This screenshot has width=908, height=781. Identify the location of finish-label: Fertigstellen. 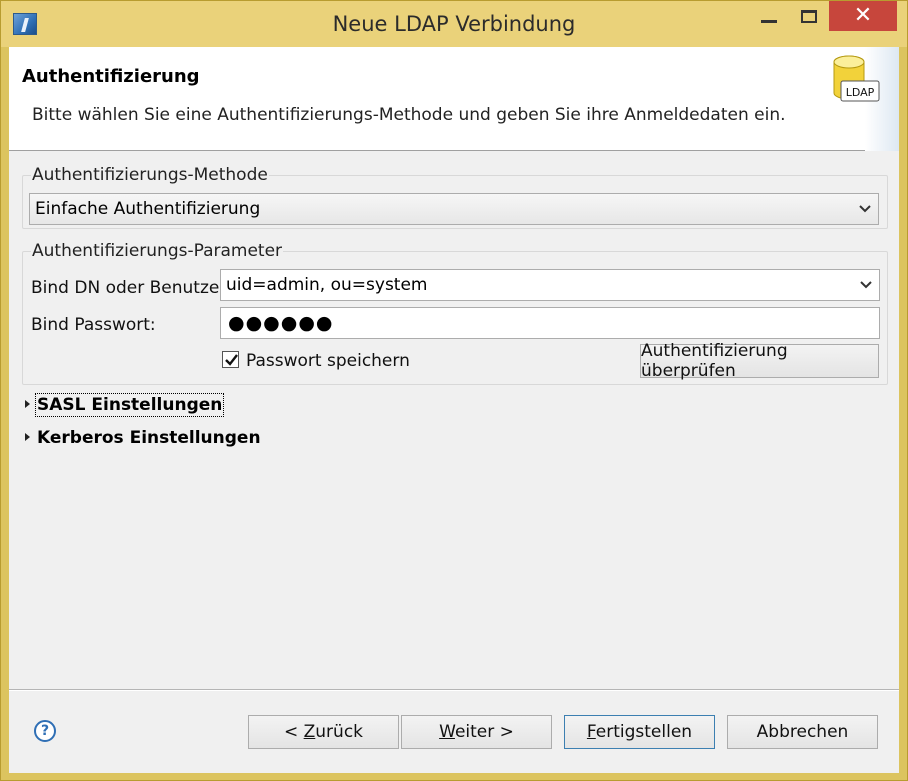
(639, 732).